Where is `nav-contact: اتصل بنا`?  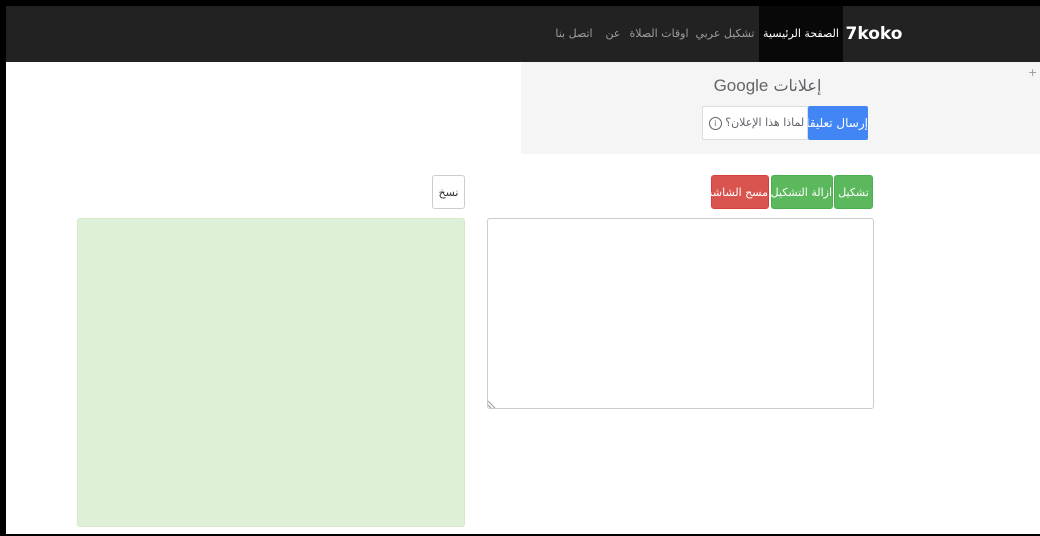
nav-contact: اتصل بنا is located at coordinates (574, 34).